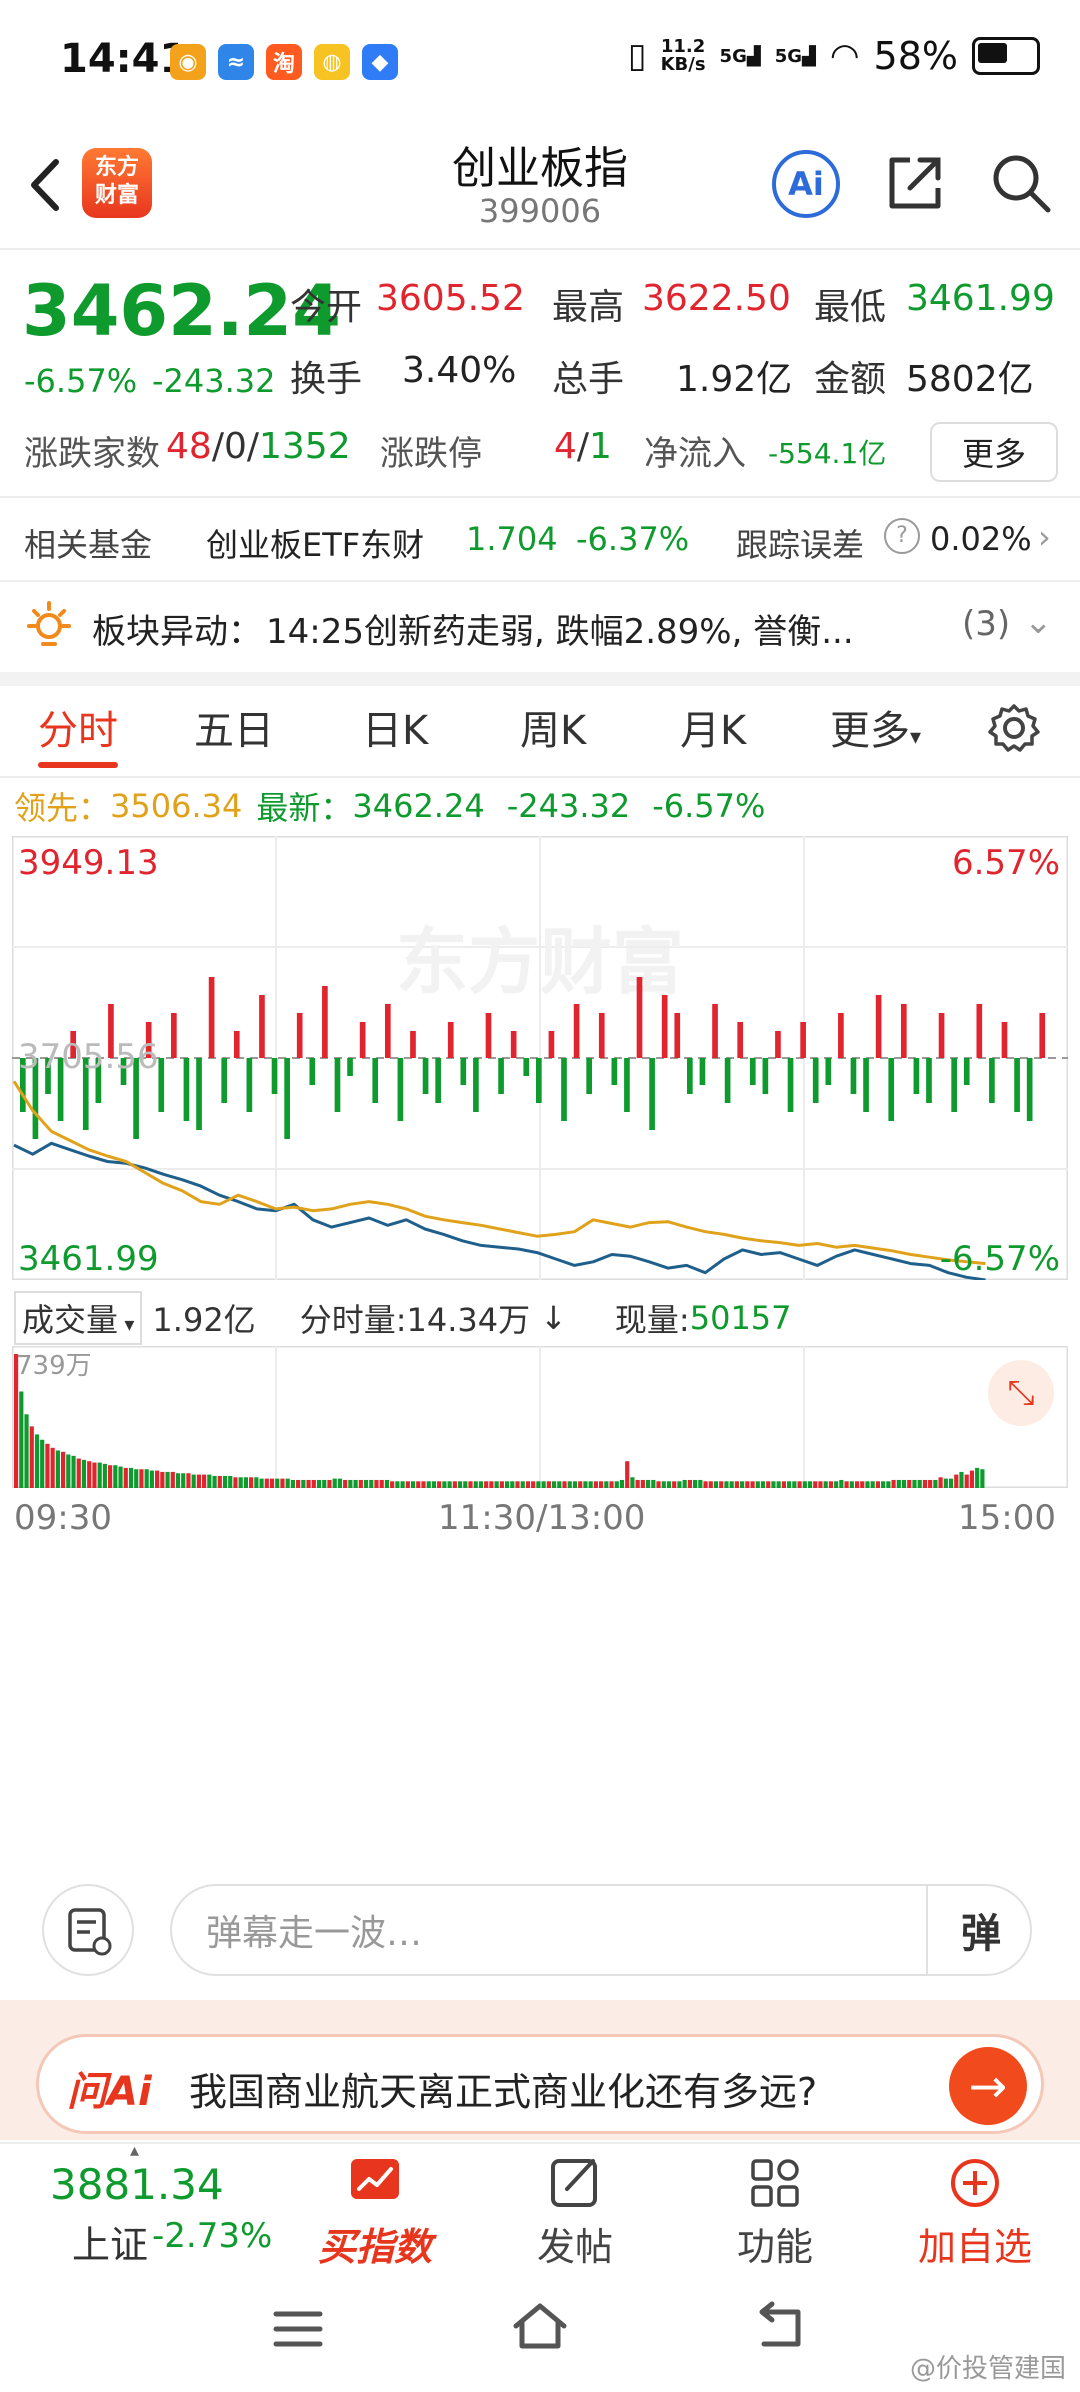  Describe the element at coordinates (988, 2086) in the screenshot. I see `arrow-right-icon: →` at that location.